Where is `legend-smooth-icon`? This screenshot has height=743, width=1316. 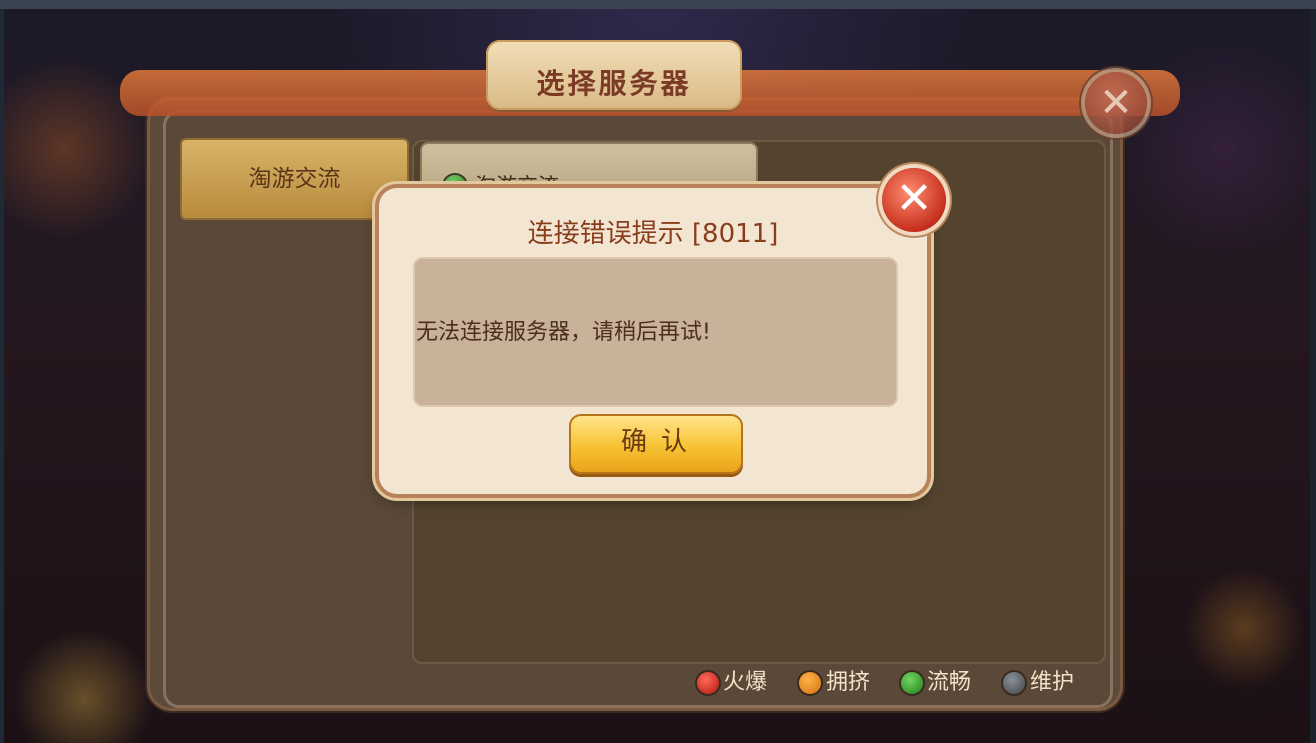
legend-smooth-icon is located at coordinates (912, 683).